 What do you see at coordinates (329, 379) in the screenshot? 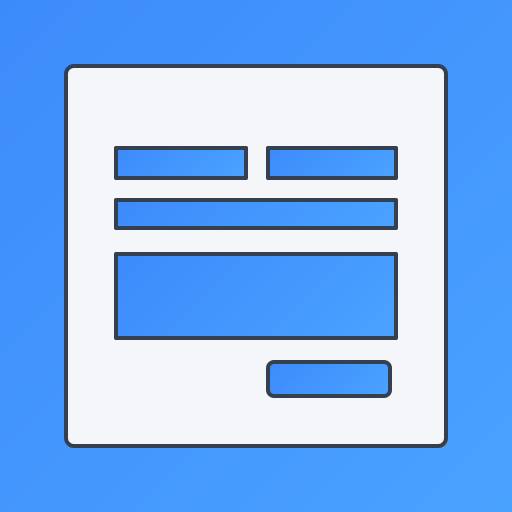
I see `submit-button` at bounding box center [329, 379].